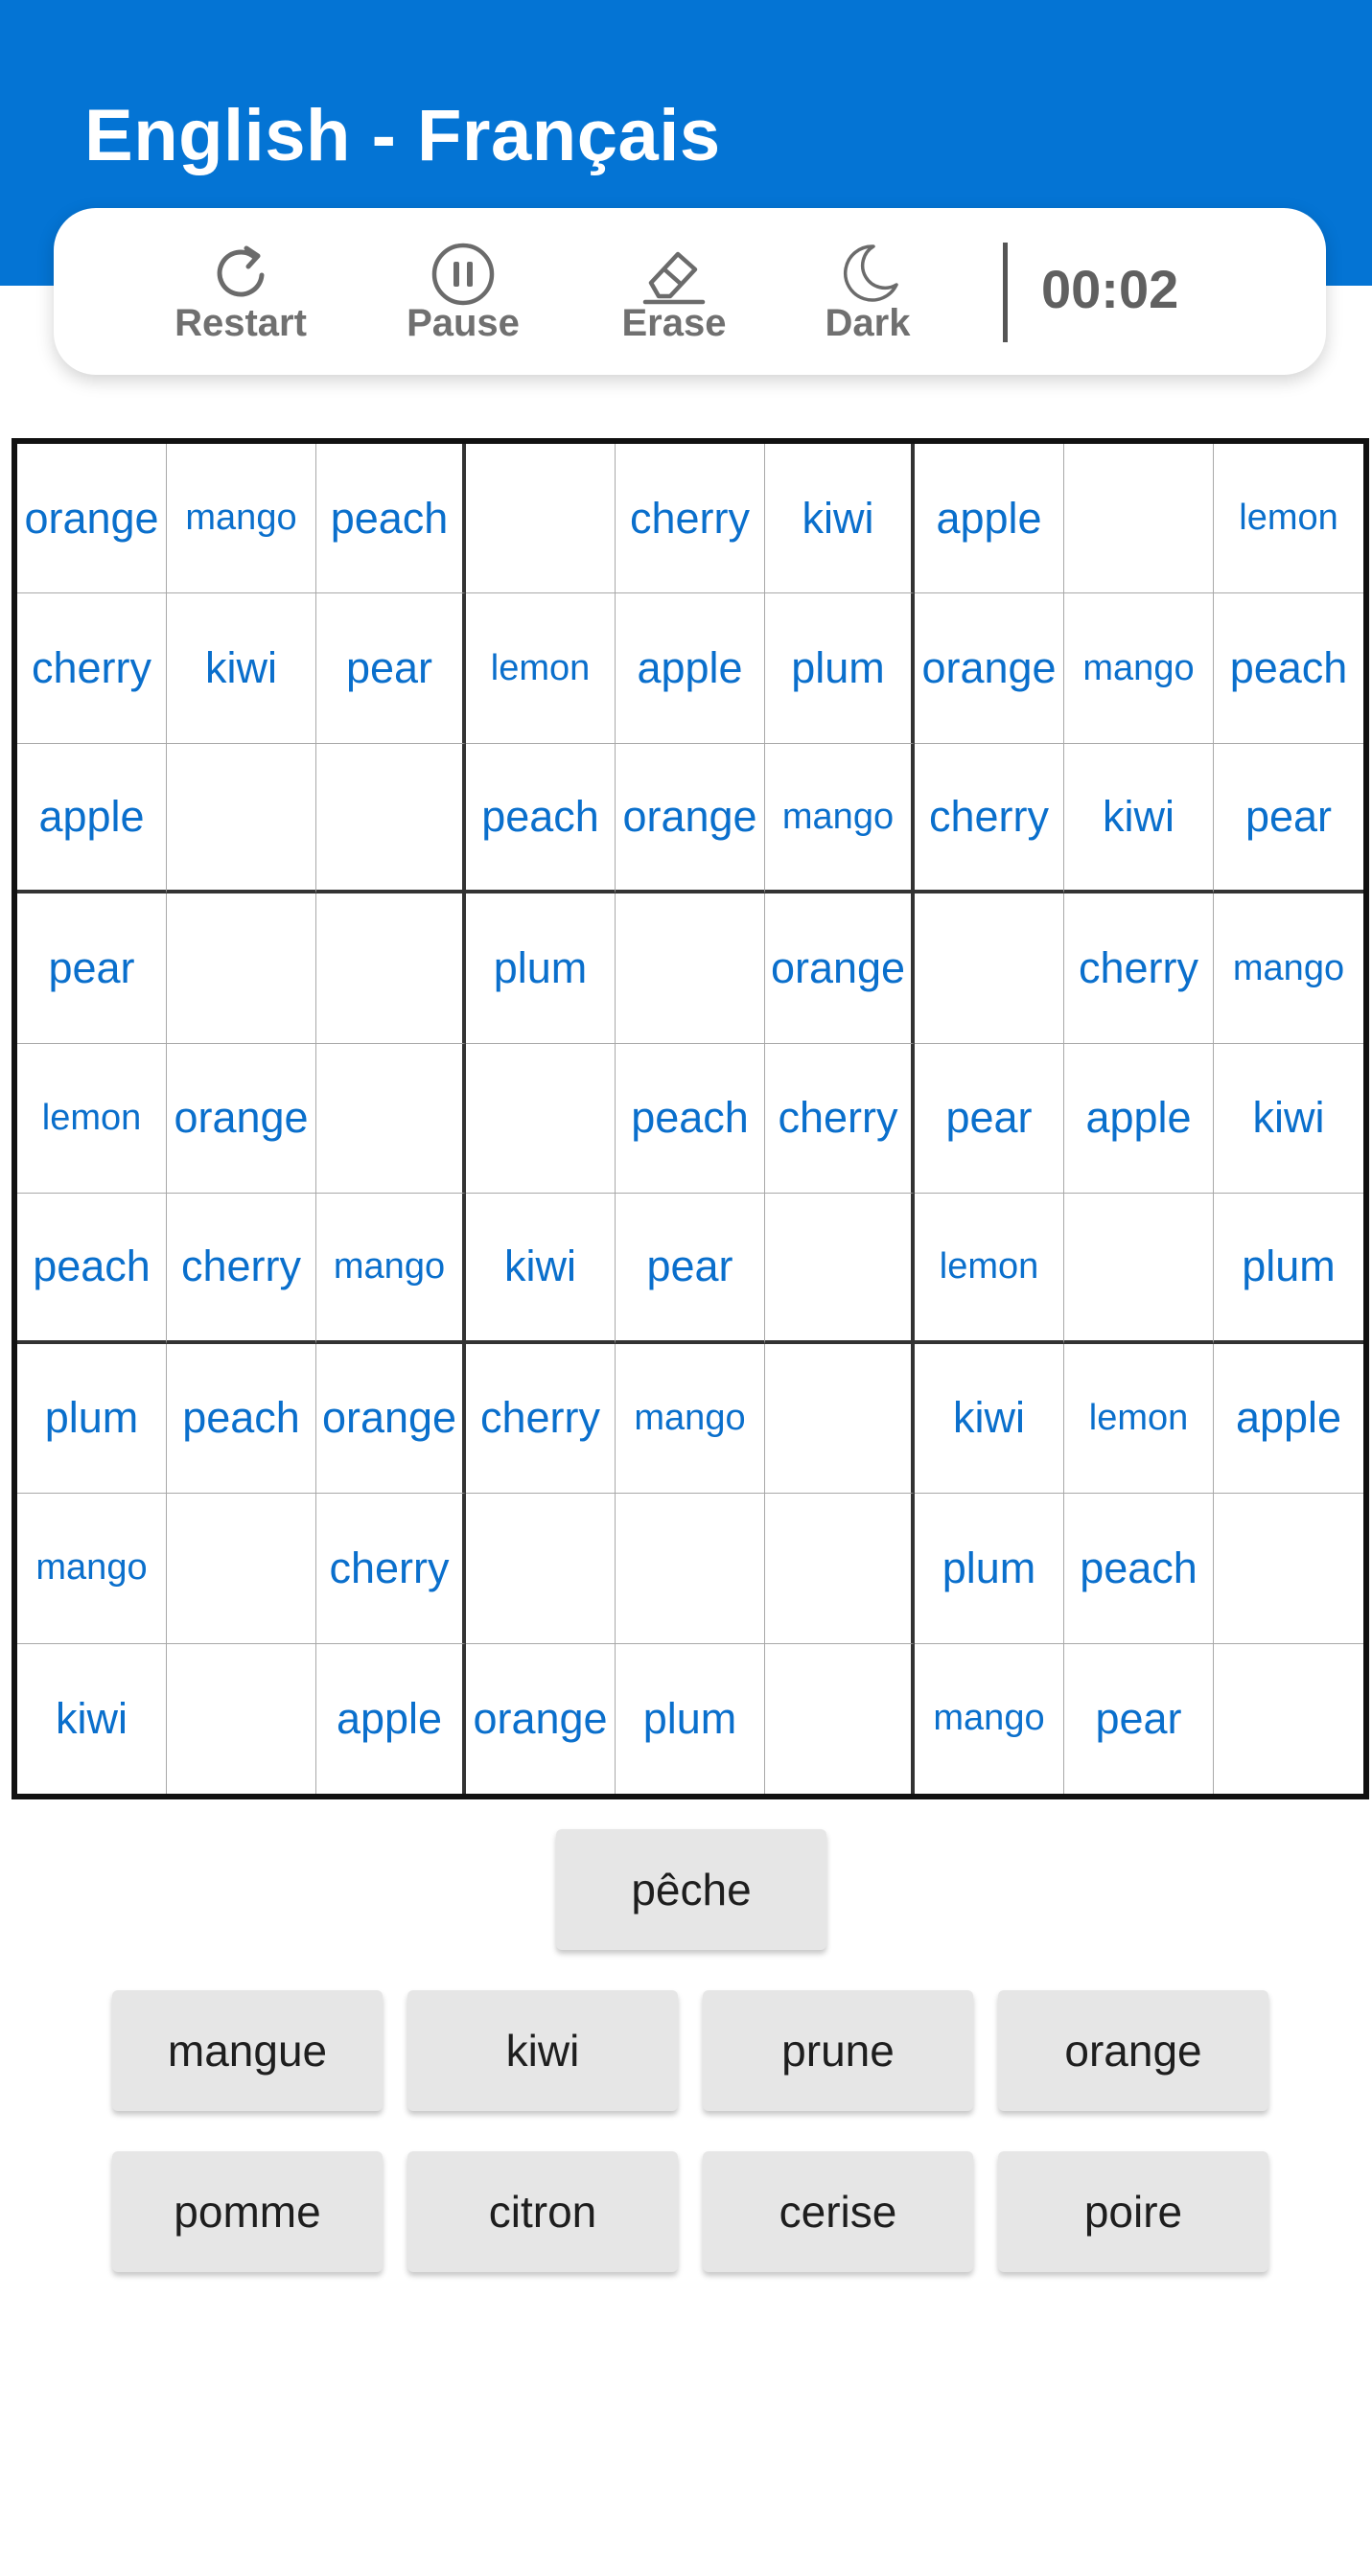 The height and width of the screenshot is (2576, 1372). What do you see at coordinates (241, 271) in the screenshot?
I see `restart-icon` at bounding box center [241, 271].